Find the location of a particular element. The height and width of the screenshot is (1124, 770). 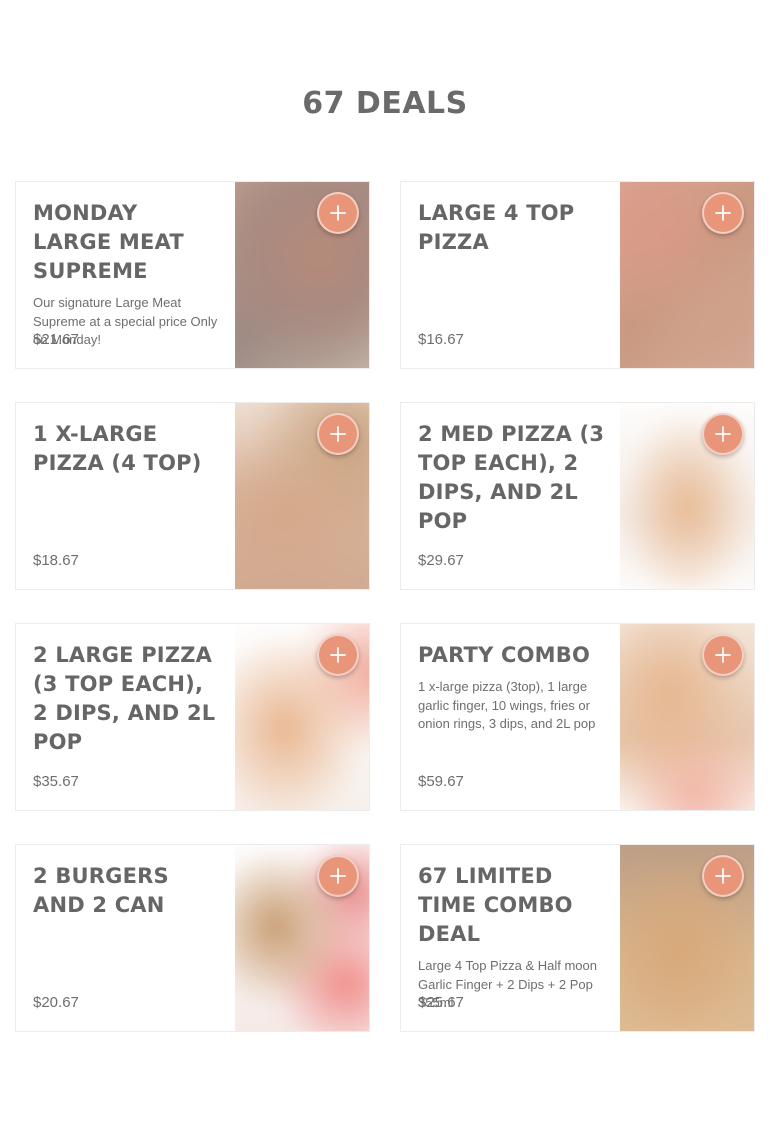

deal-price: $18.67 is located at coordinates (56, 560).